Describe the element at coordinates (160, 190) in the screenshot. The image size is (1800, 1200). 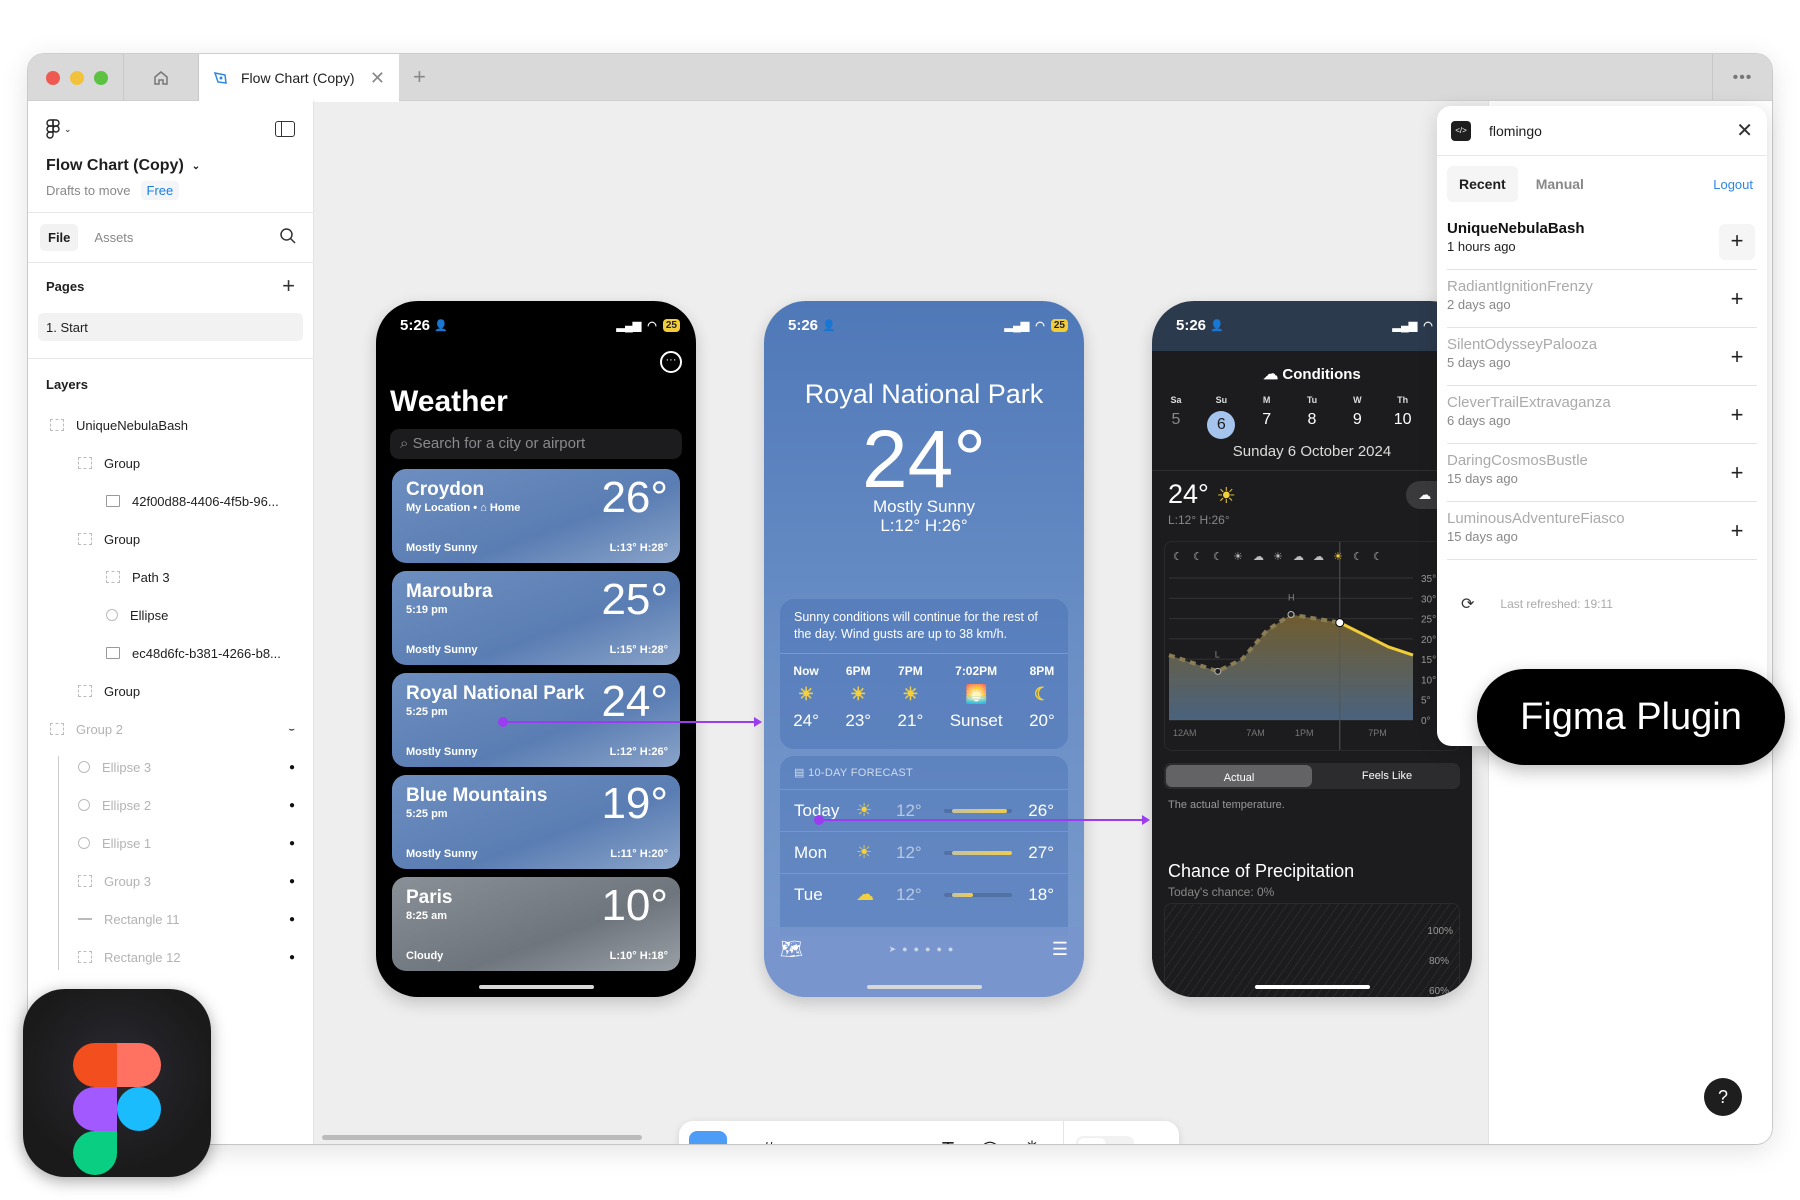
I see `plan-badge: Free` at that location.